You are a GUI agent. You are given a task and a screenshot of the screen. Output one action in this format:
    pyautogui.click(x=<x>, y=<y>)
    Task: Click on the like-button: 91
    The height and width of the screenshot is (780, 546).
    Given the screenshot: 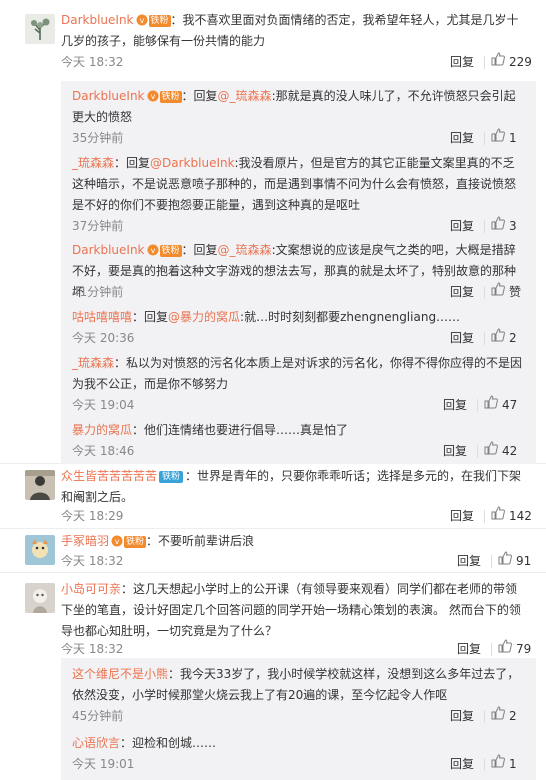 What is the action you would take?
    pyautogui.click(x=514, y=561)
    